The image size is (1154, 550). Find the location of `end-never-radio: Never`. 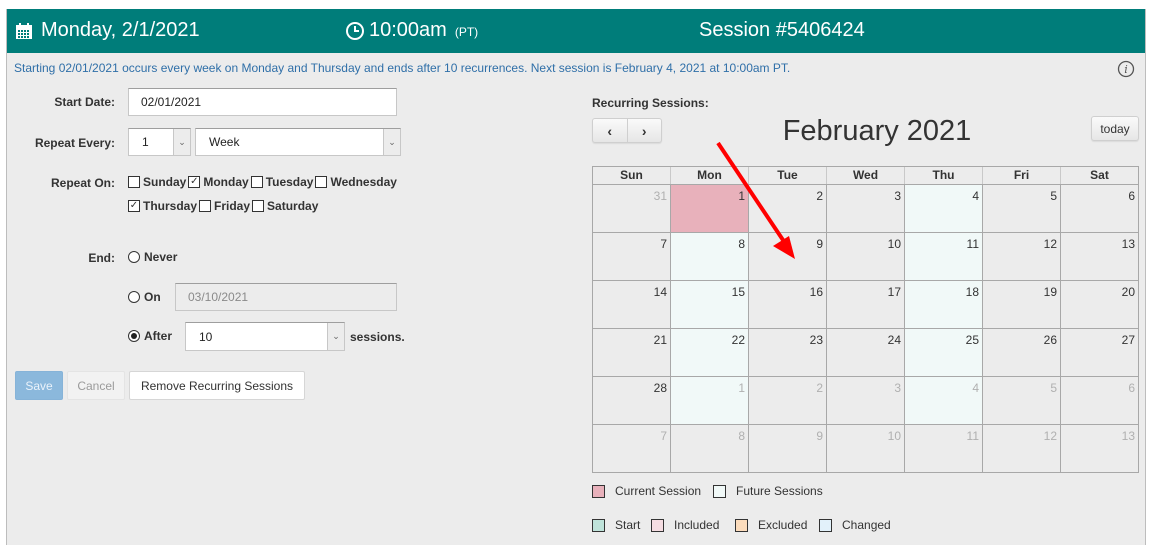

end-never-radio: Never is located at coordinates (152, 257).